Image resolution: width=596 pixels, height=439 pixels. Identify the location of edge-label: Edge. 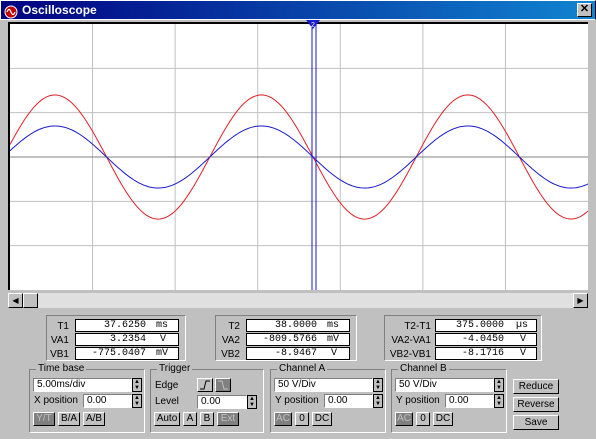
(167, 385).